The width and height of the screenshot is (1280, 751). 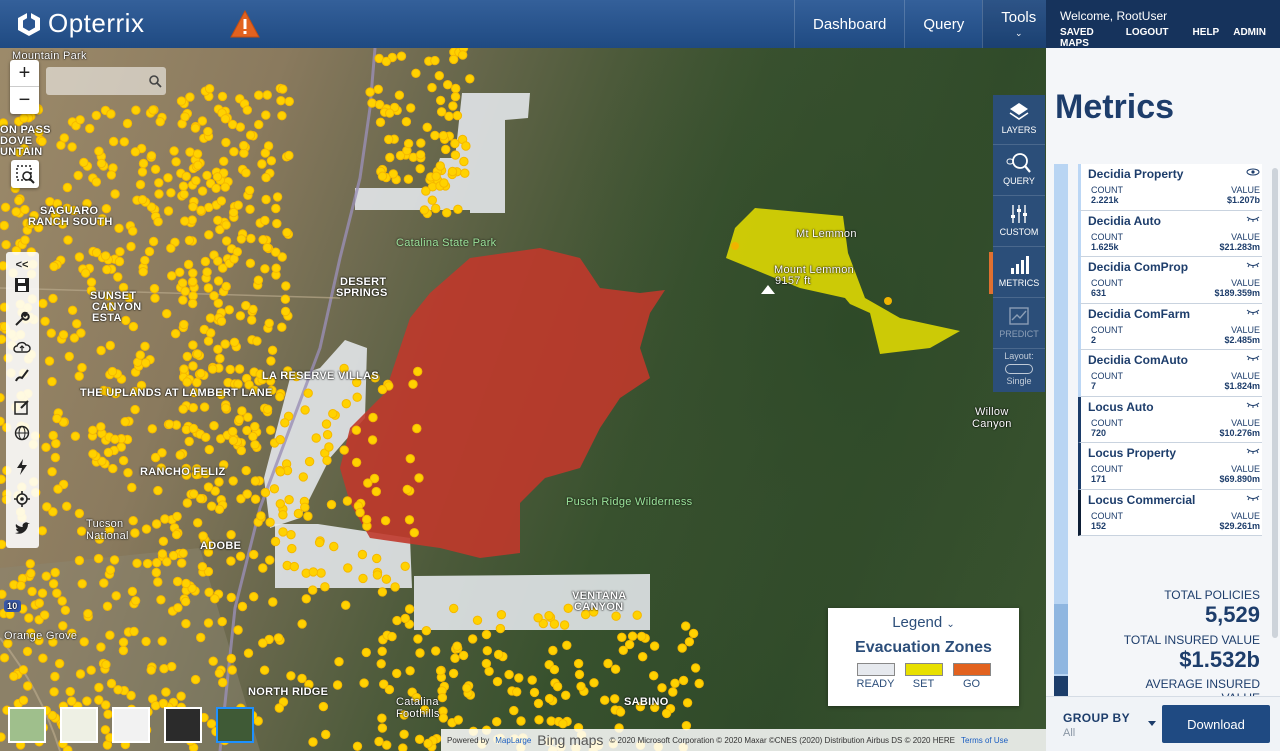 I want to click on twitter-icon, so click(x=22, y=529).